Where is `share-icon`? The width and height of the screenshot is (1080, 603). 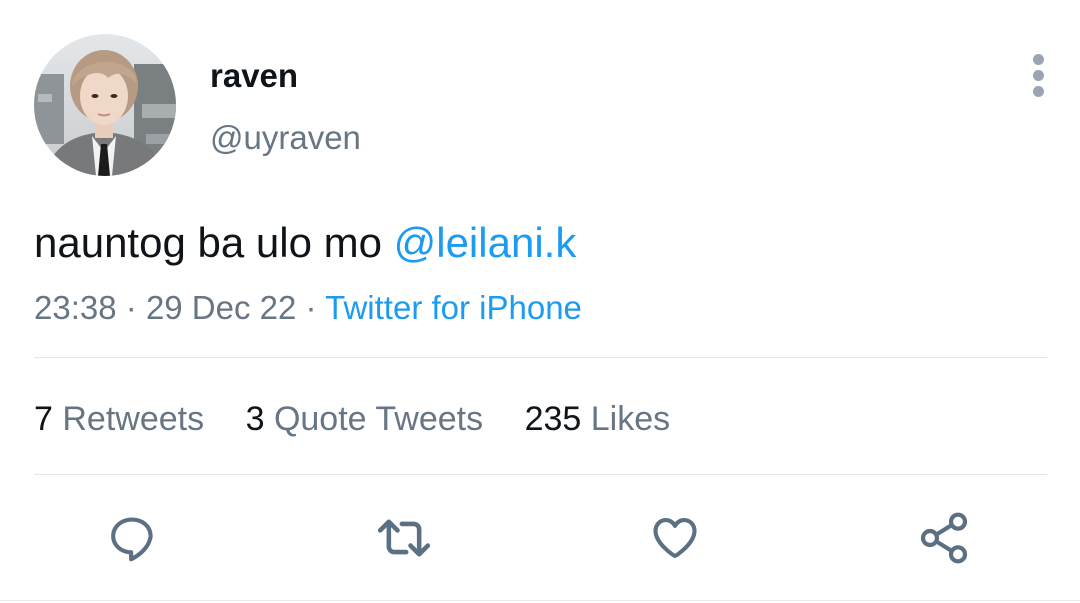
share-icon is located at coordinates (944, 538).